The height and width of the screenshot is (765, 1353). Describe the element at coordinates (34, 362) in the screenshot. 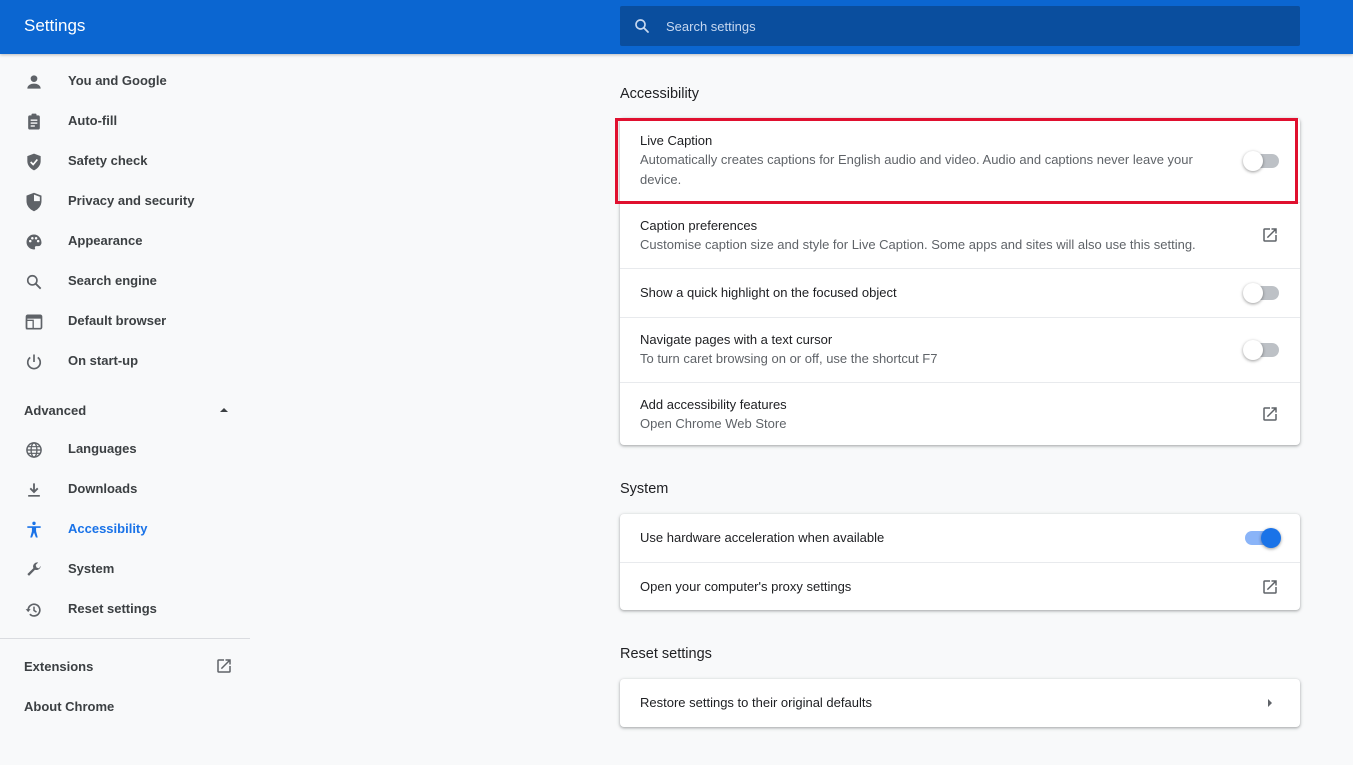

I see `power-icon` at that location.